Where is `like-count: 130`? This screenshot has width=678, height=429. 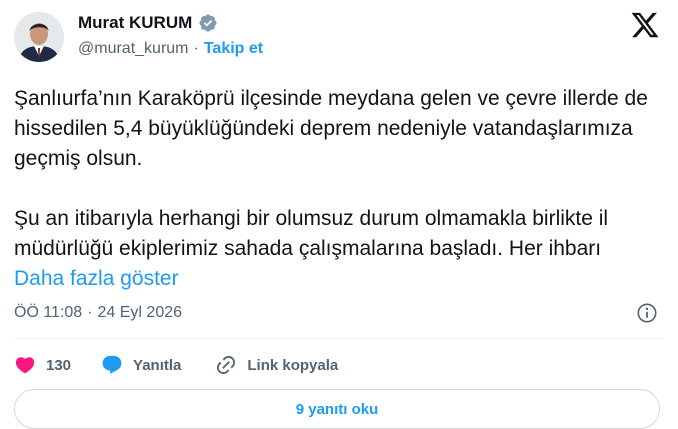 like-count: 130 is located at coordinates (59, 365).